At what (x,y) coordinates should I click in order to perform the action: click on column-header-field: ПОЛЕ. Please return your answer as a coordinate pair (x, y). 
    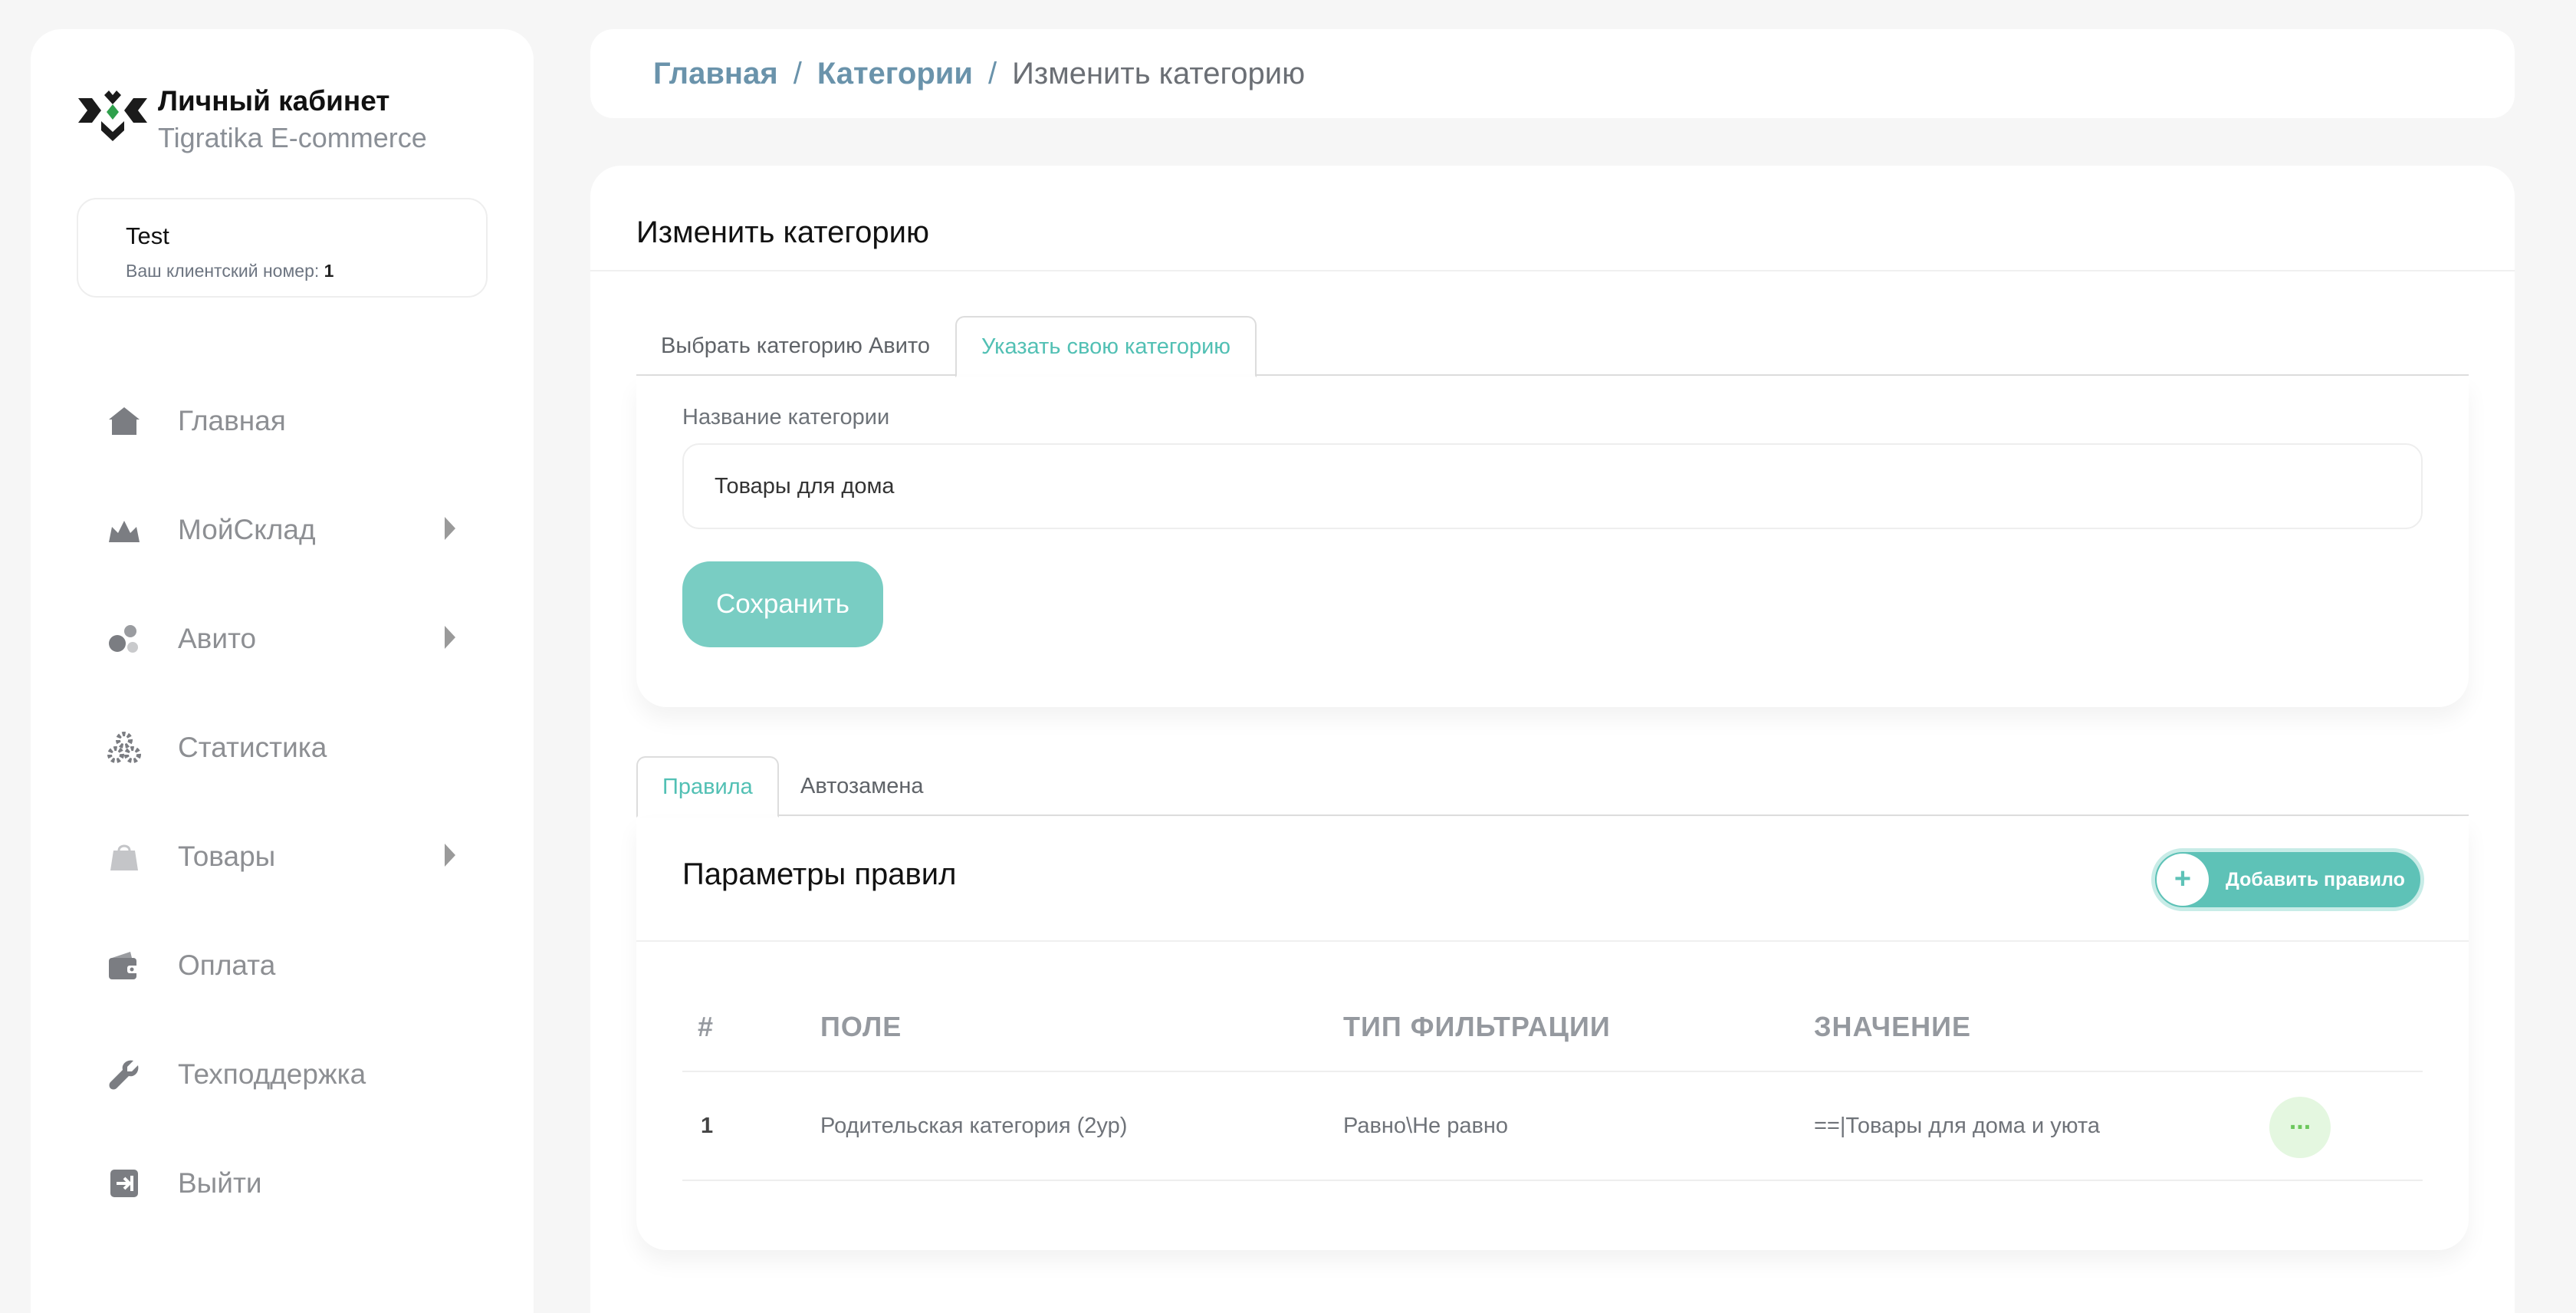
    Looking at the image, I should click on (861, 1026).